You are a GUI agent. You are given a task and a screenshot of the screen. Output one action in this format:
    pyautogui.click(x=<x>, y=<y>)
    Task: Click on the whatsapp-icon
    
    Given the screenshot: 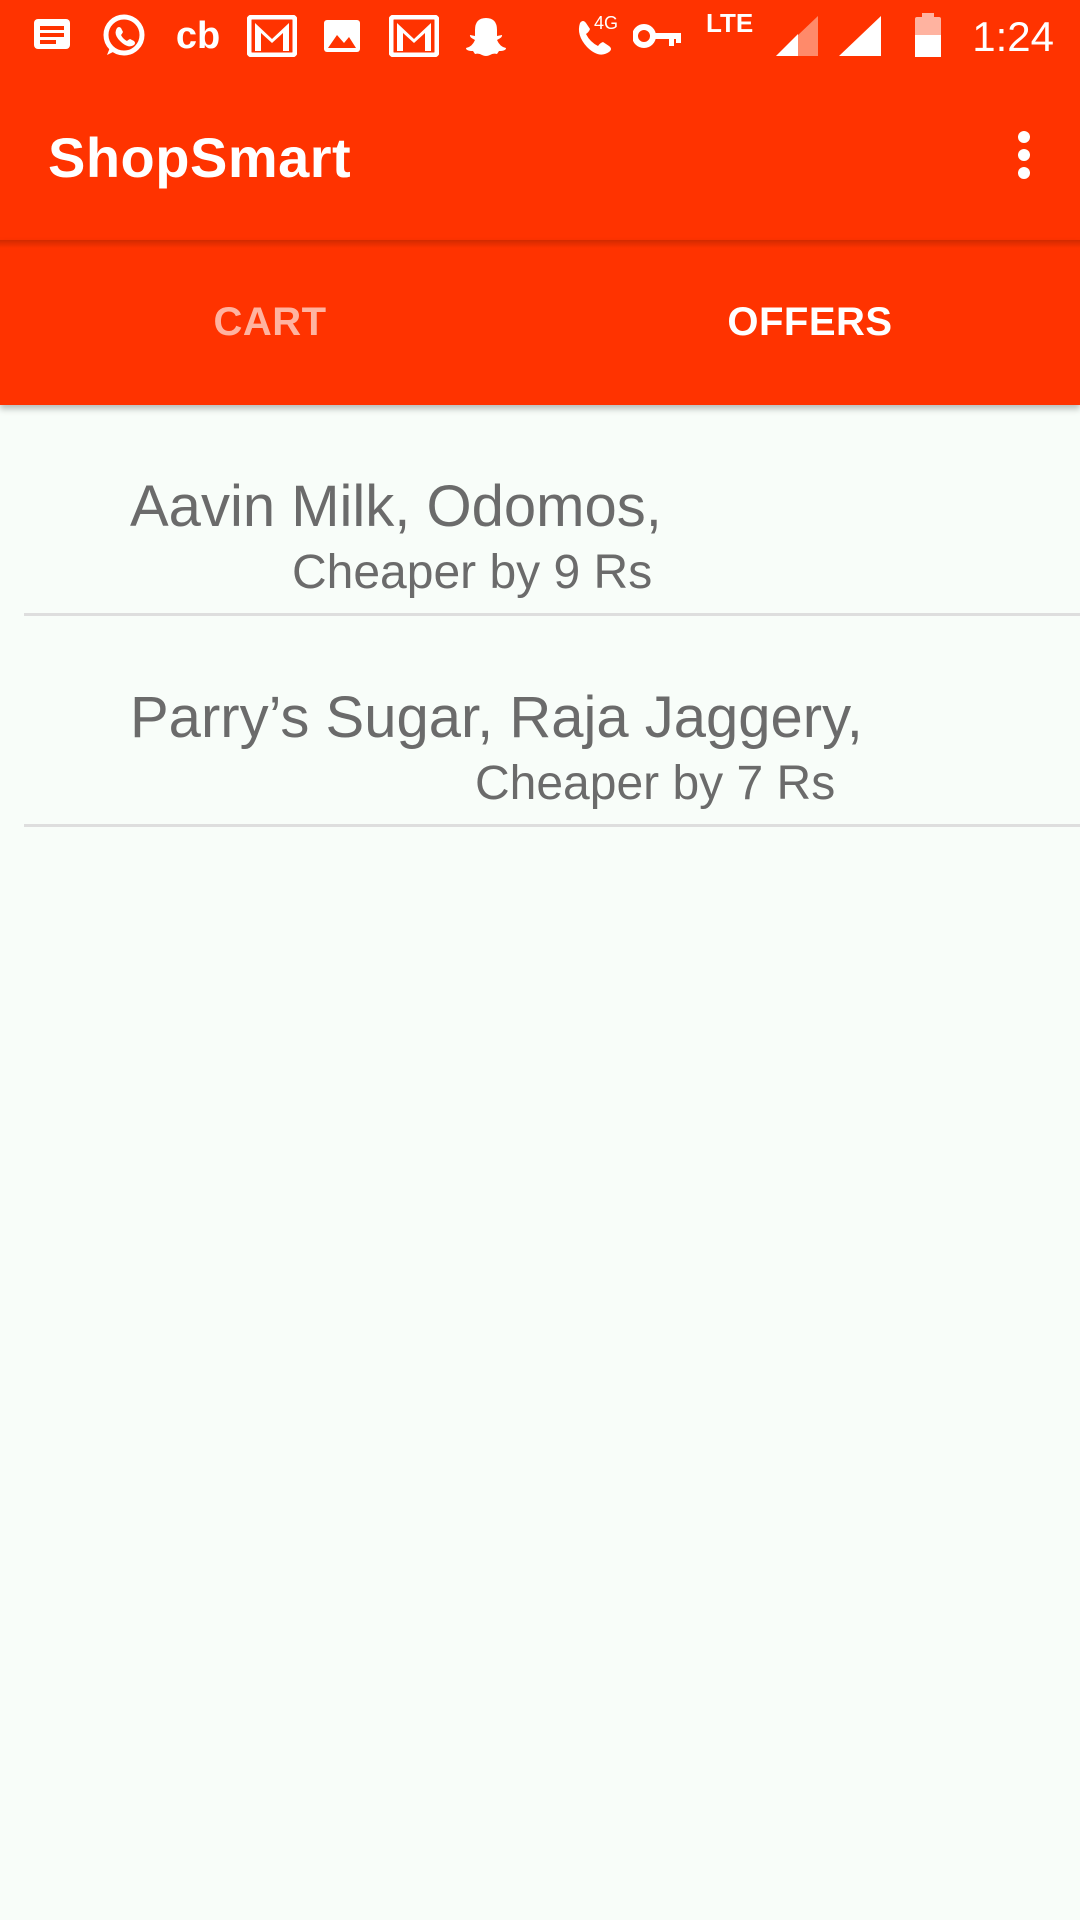 What is the action you would take?
    pyautogui.click(x=124, y=36)
    